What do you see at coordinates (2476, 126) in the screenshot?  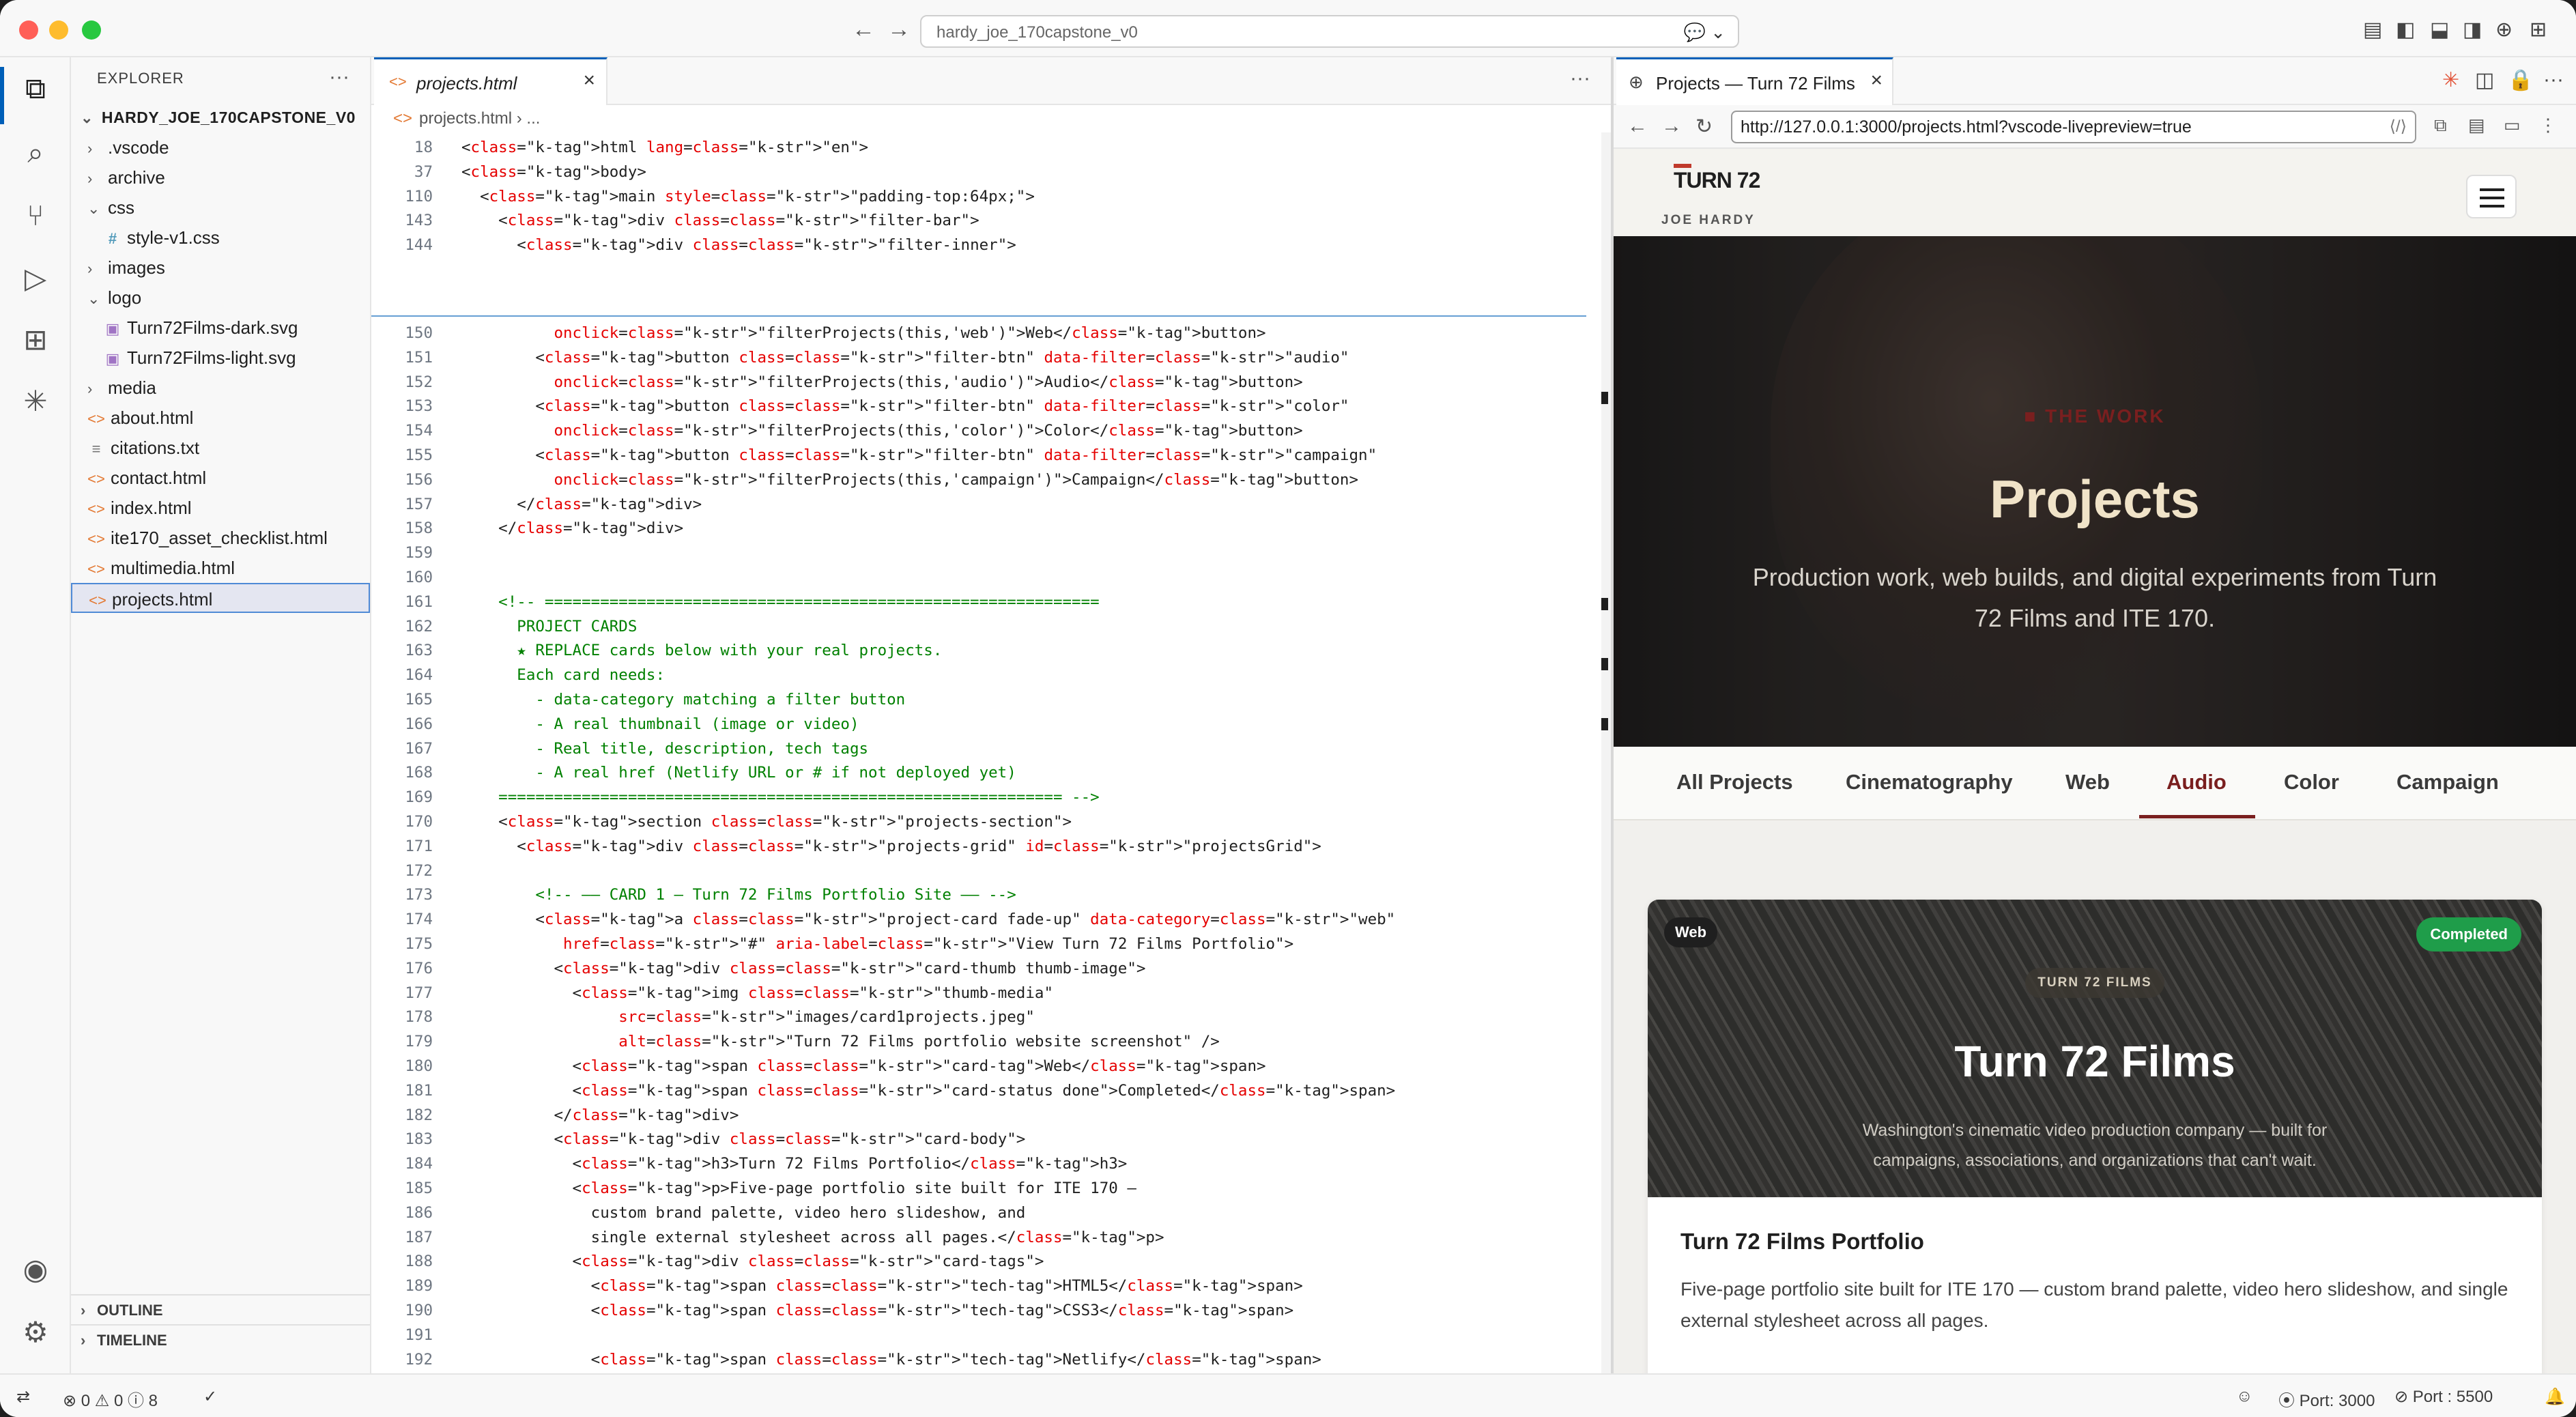 I see `find-icon: ▤` at bounding box center [2476, 126].